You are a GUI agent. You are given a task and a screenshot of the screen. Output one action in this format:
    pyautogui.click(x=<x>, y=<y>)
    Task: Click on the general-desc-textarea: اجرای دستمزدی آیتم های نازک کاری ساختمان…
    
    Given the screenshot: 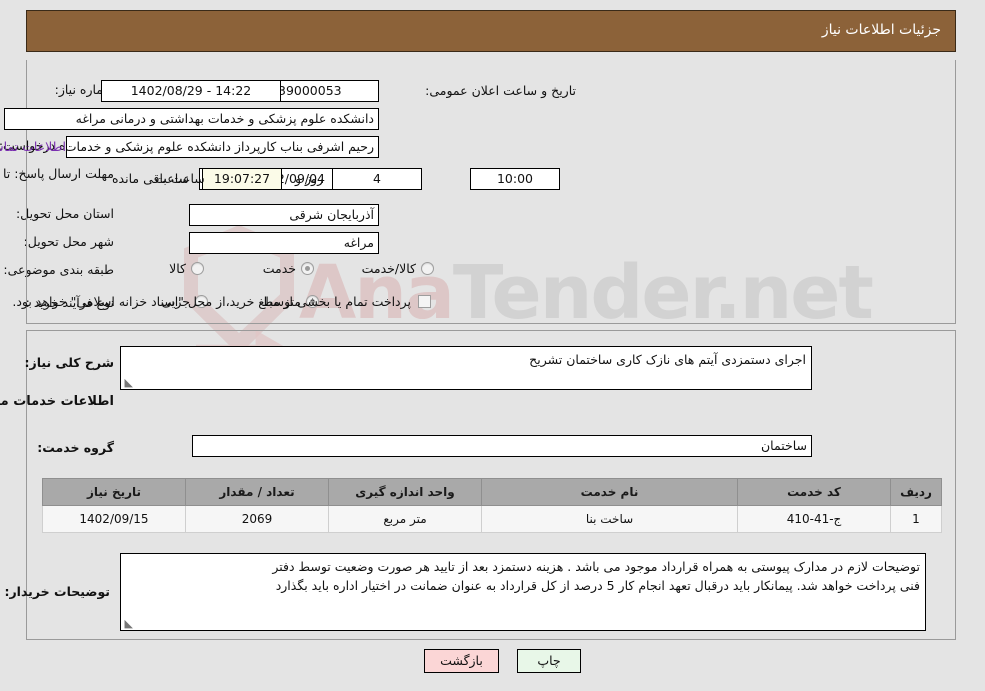 What is the action you would take?
    pyautogui.click(x=467, y=368)
    